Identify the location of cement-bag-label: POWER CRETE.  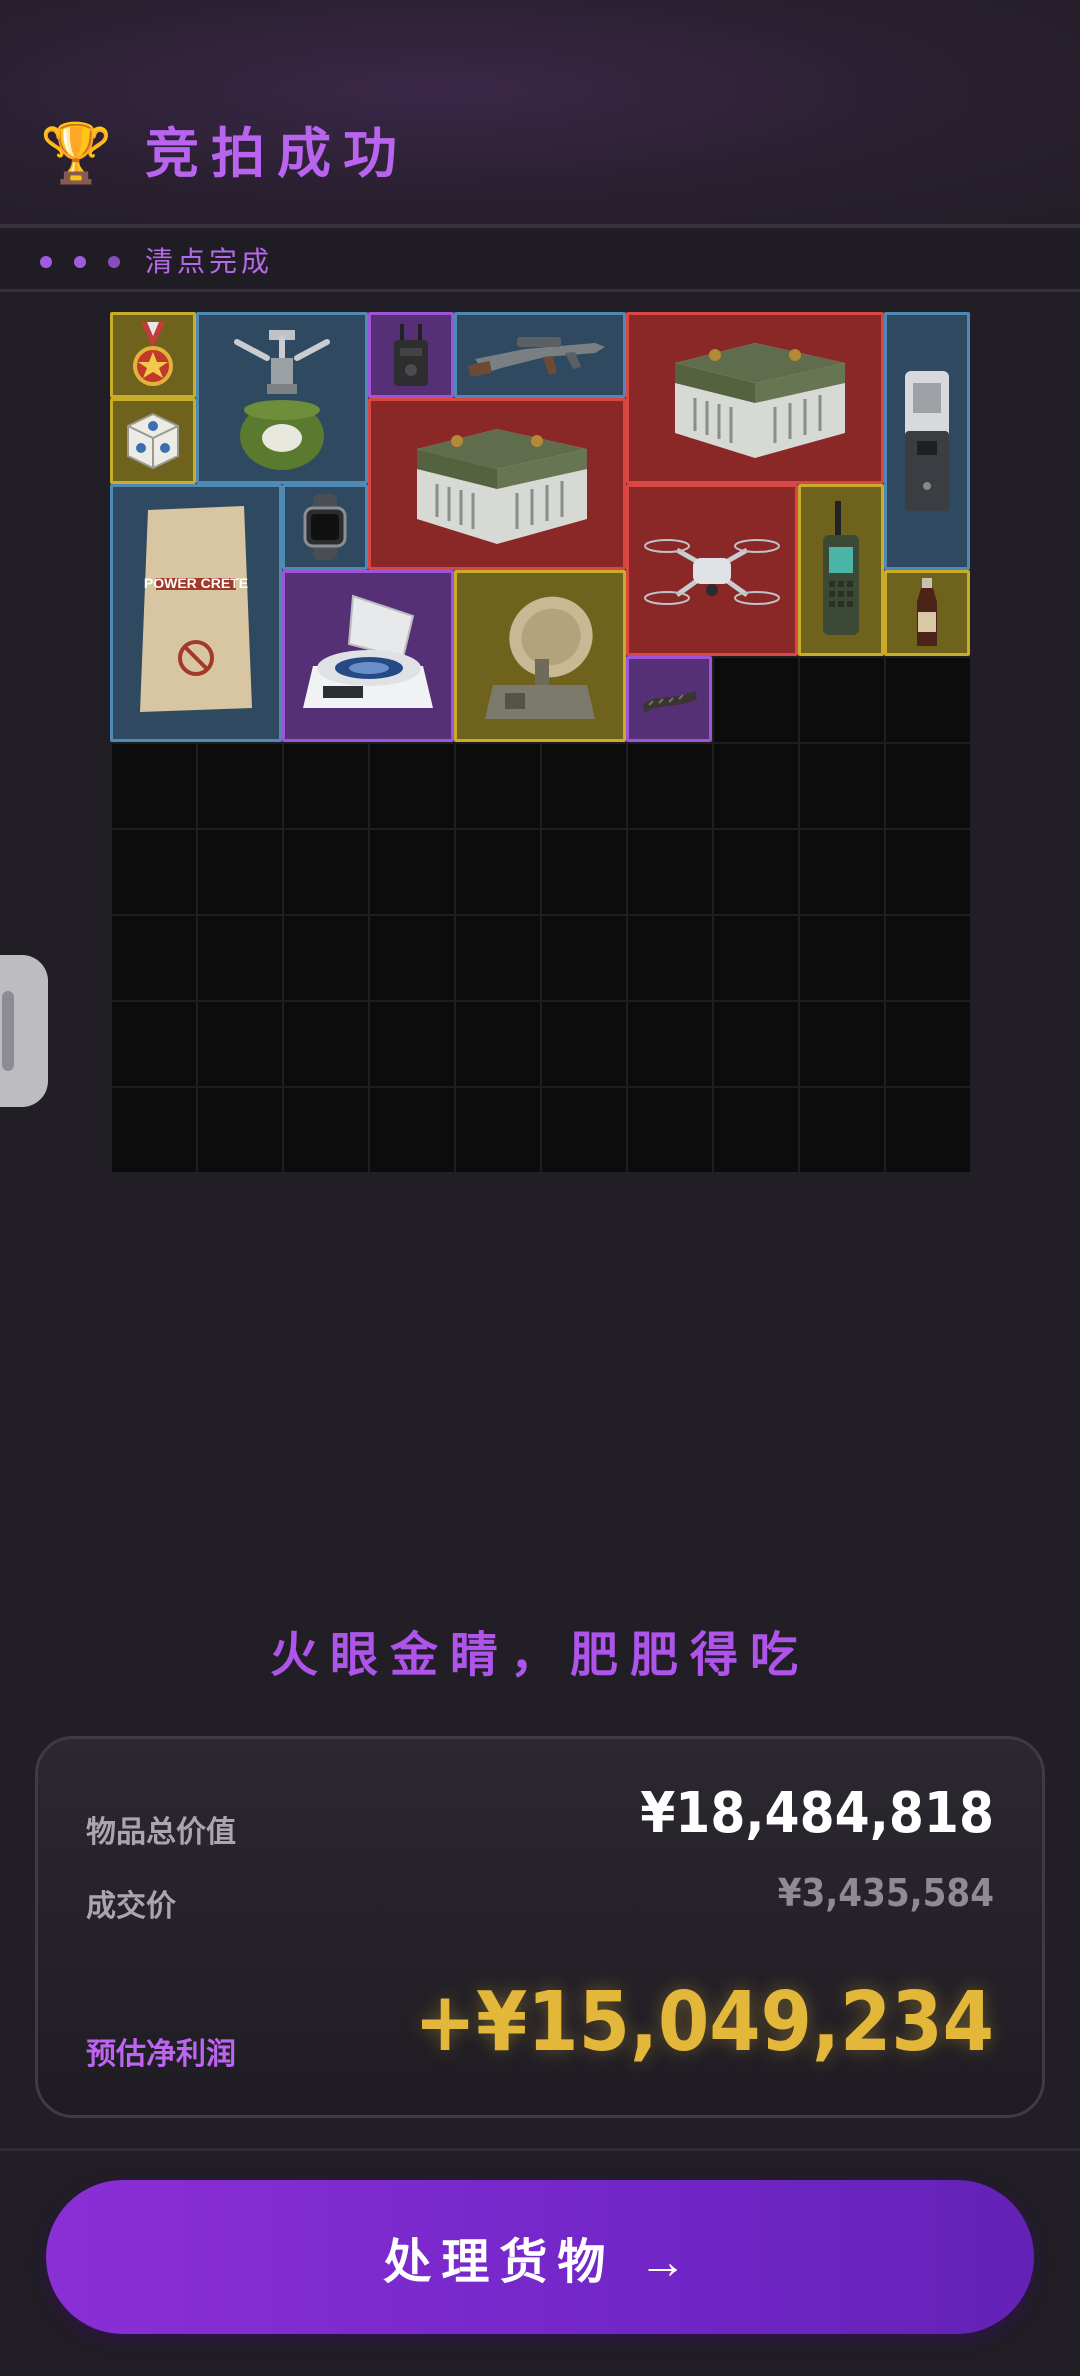
(196, 583).